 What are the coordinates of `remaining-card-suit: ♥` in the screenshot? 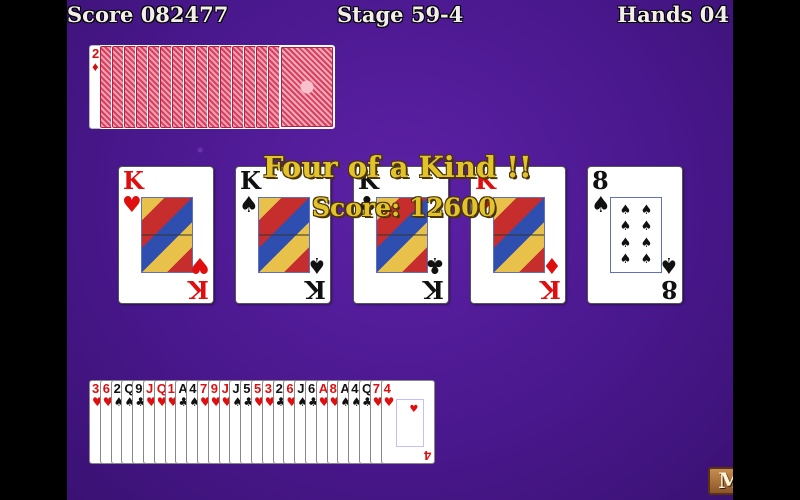 It's located at (389, 402).